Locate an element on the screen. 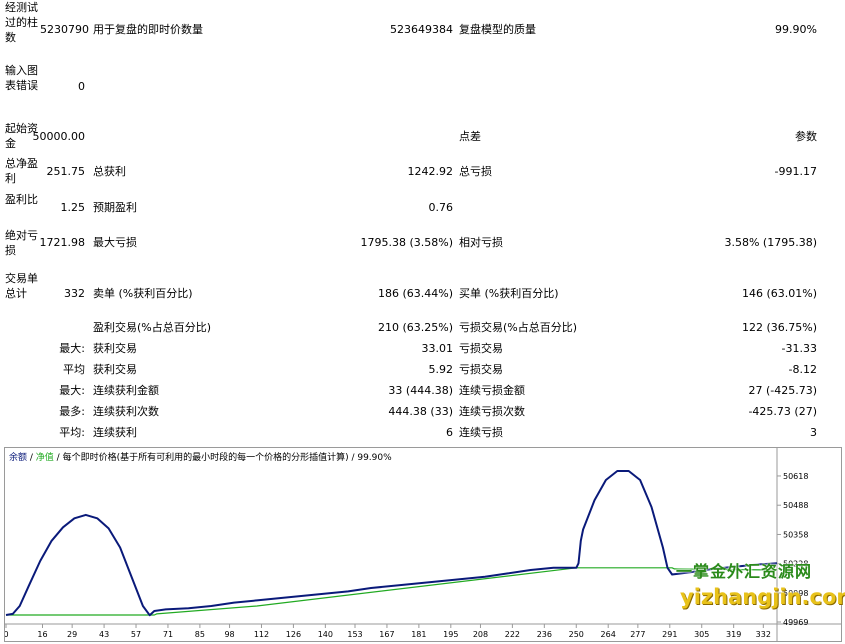 This screenshot has height=644, width=845. spread-label: 点差 is located at coordinates (470, 136).